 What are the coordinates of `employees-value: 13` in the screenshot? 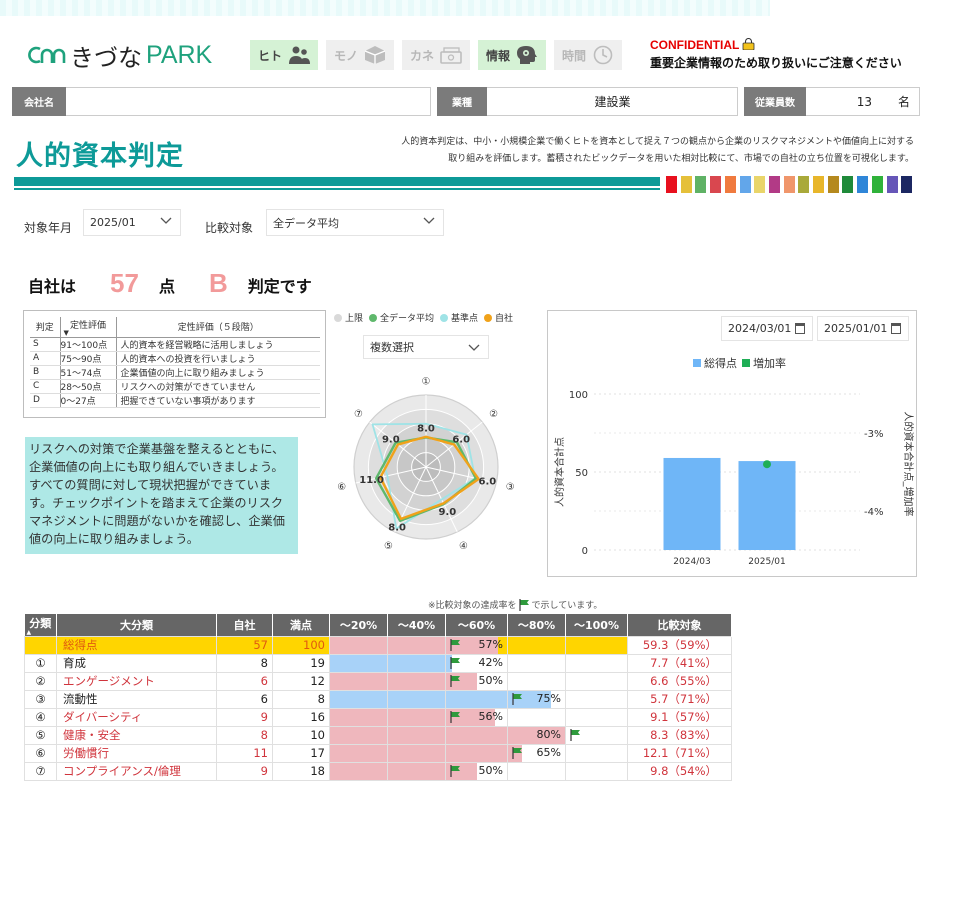 It's located at (864, 101).